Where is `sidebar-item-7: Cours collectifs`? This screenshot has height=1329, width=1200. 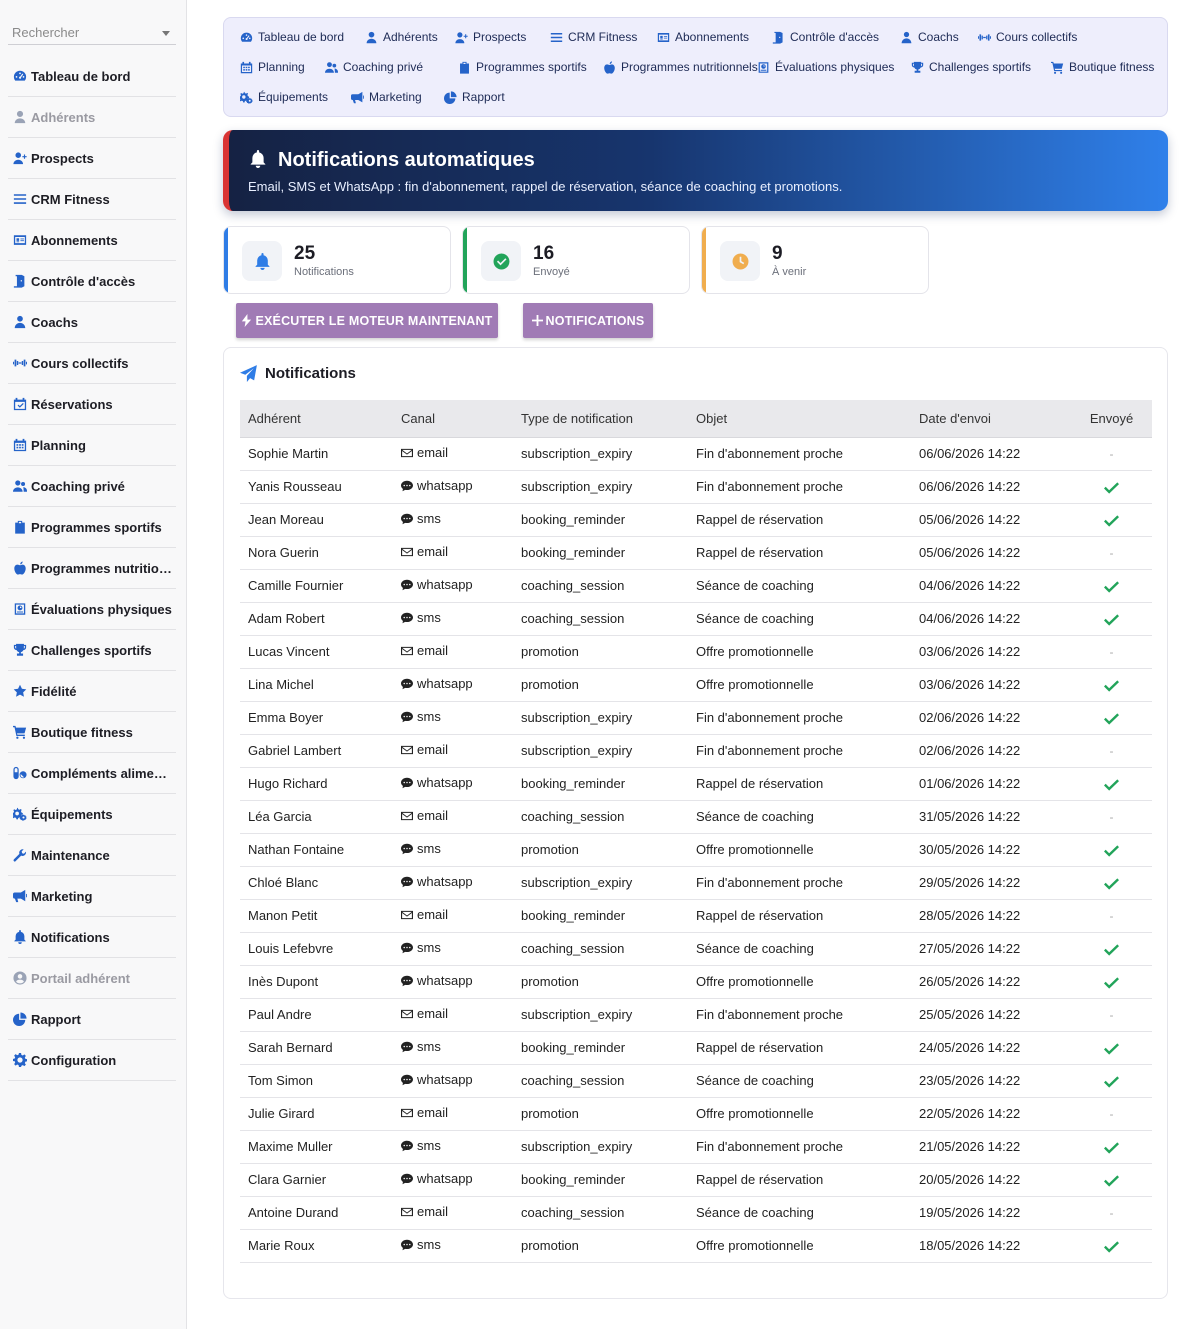
sidebar-item-7: Cours collectifs is located at coordinates (92, 363).